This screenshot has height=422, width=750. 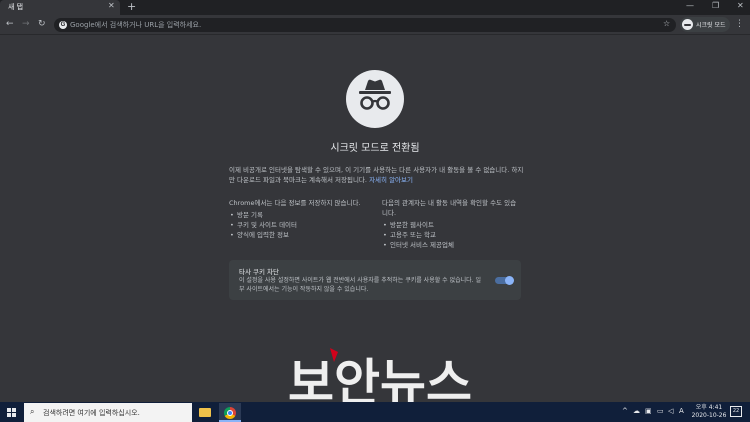 I want to click on clock-time: 오후 4:41, so click(x=709, y=407).